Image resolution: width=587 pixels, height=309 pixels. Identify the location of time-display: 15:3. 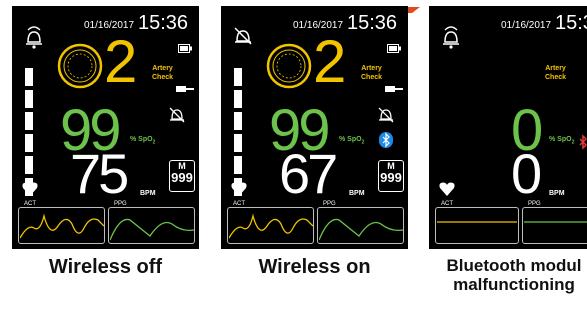
(571, 23).